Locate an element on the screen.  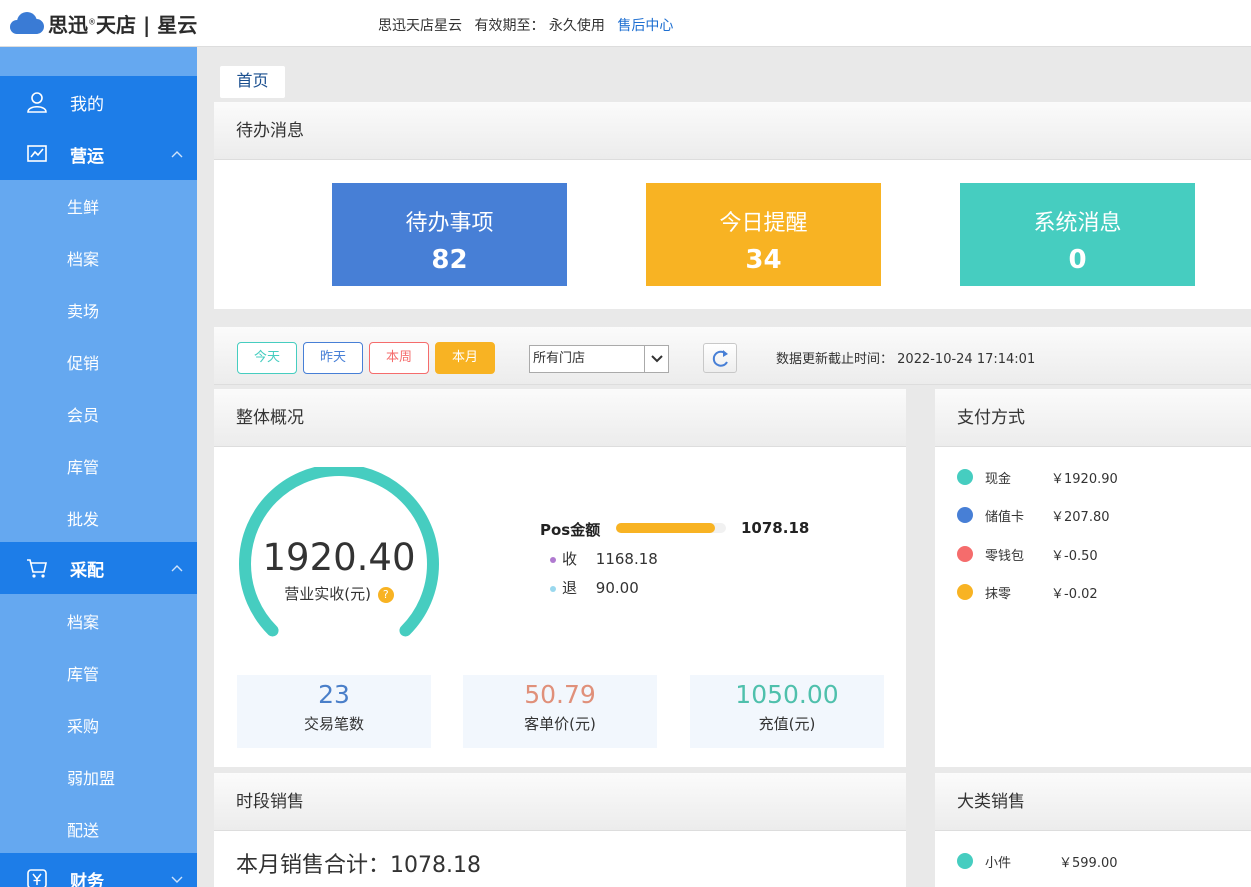
this-week-button: 本周 is located at coordinates (399, 358).